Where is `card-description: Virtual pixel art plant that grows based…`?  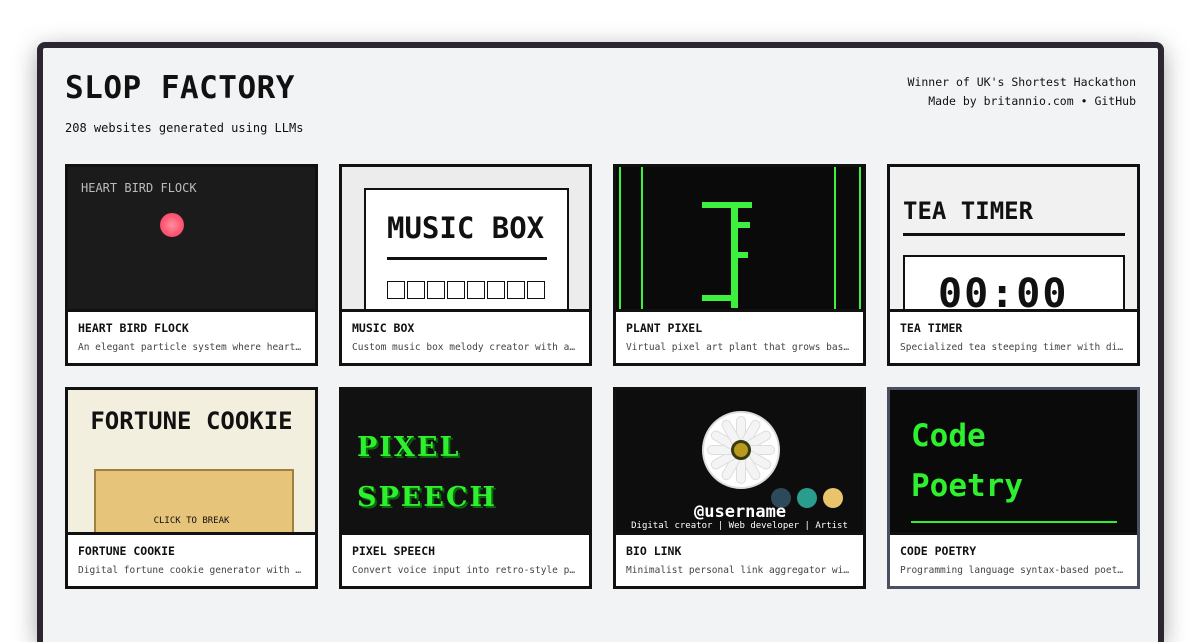 card-description: Virtual pixel art plant that grows based… is located at coordinates (739, 347).